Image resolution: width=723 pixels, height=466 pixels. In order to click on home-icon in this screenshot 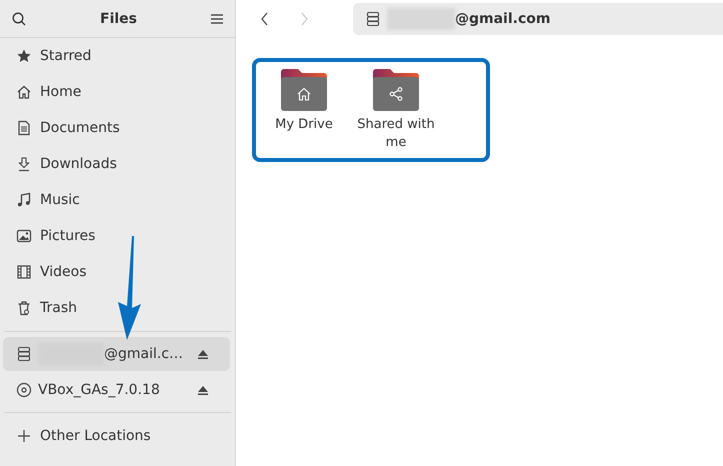, I will do `click(24, 92)`.